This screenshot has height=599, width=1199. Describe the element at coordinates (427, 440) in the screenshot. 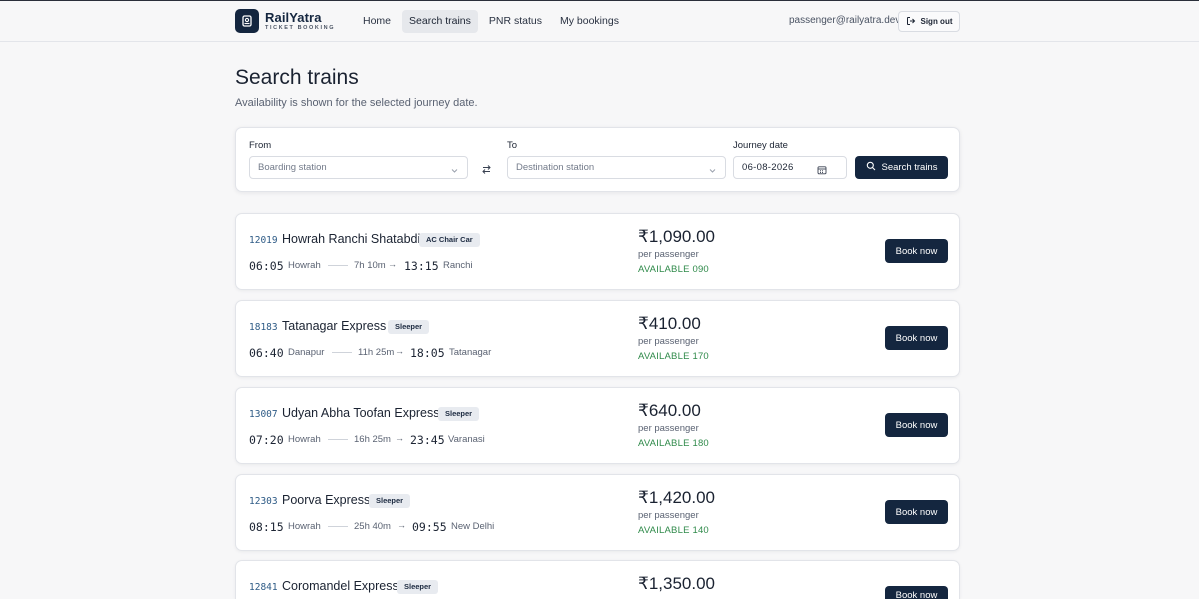

I see `arrival-time: 23:45` at that location.